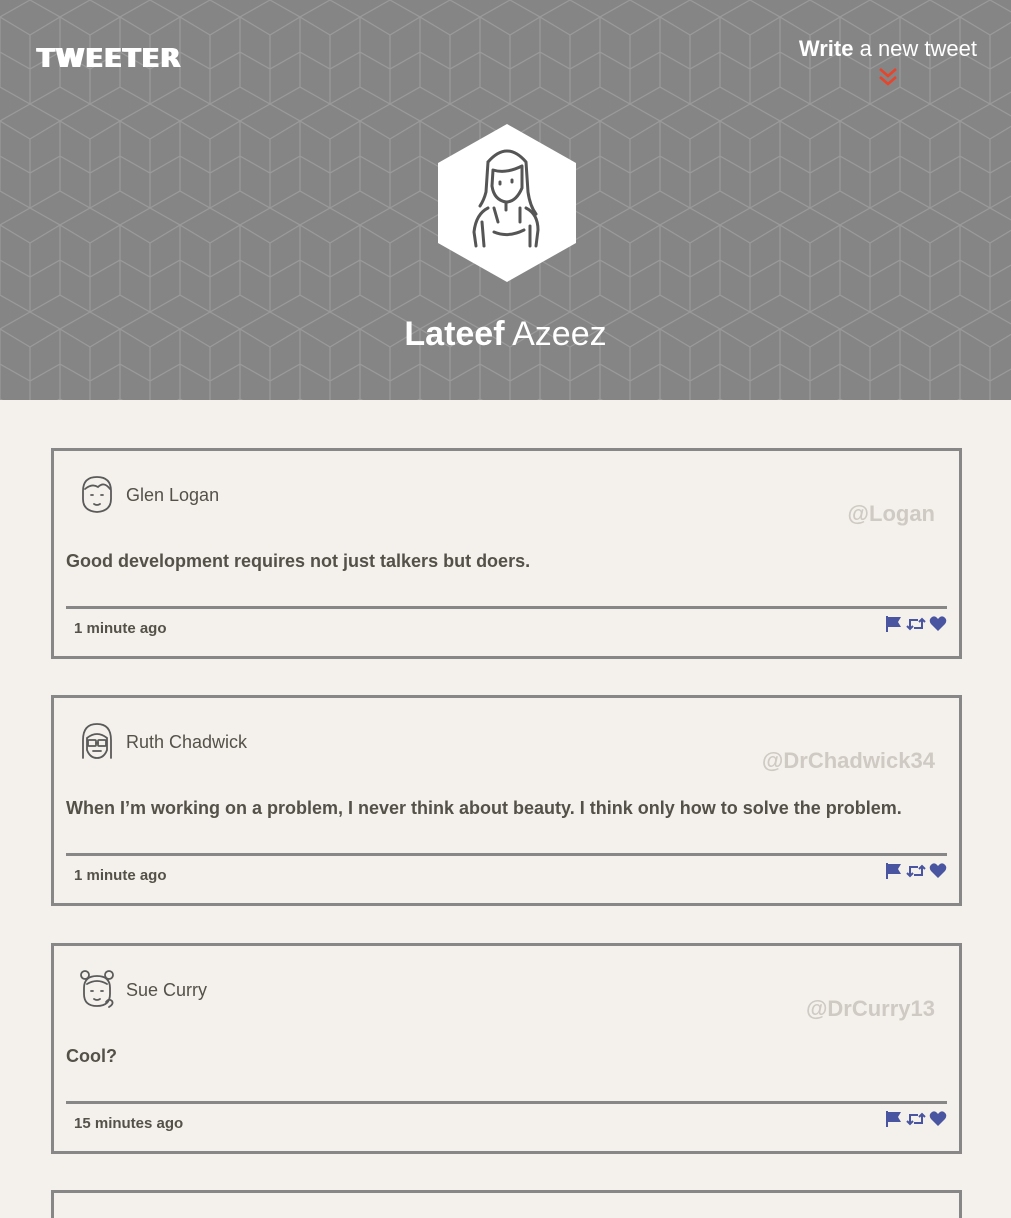 The height and width of the screenshot is (1218, 1011). I want to click on tweet-author-handle: @Logan, so click(891, 513).